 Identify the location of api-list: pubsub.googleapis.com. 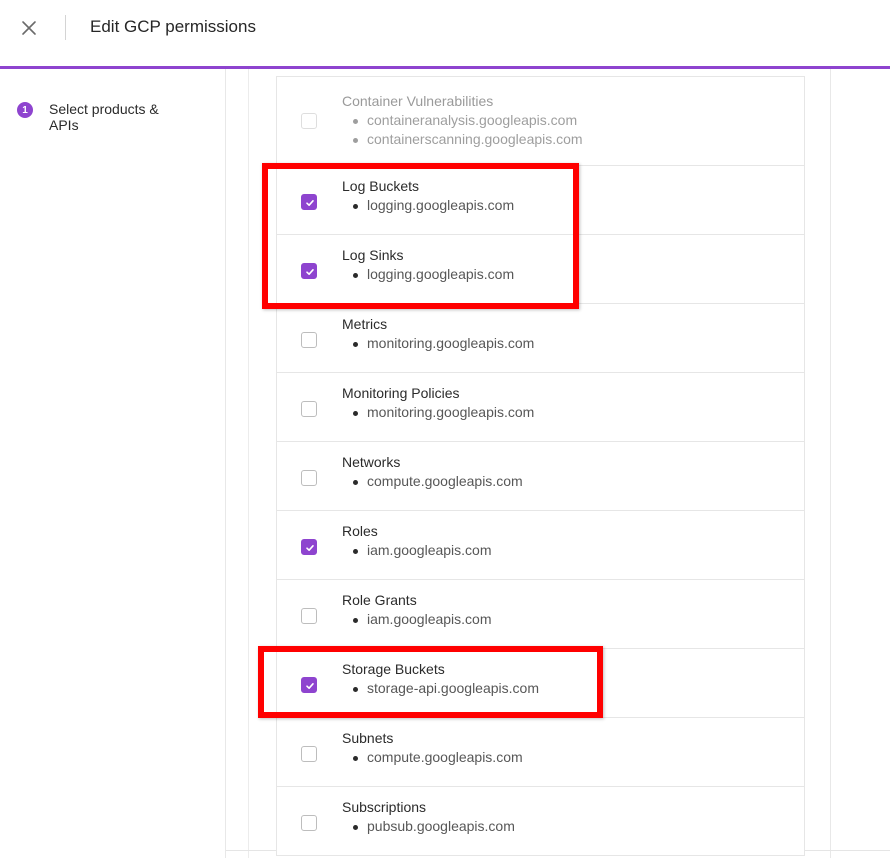
(433, 826).